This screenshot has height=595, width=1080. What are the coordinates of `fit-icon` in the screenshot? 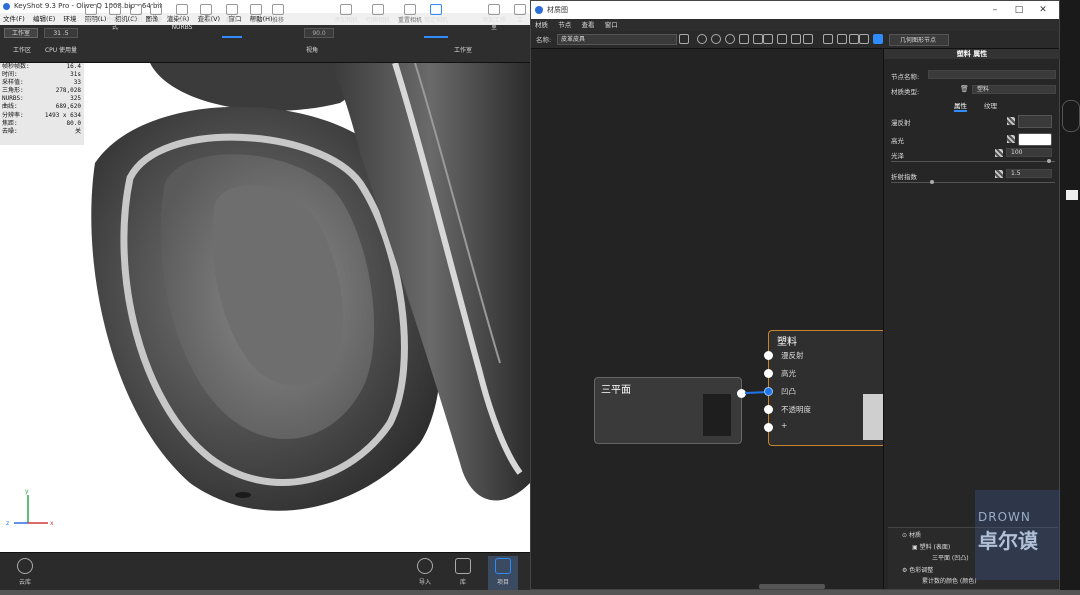 It's located at (864, 39).